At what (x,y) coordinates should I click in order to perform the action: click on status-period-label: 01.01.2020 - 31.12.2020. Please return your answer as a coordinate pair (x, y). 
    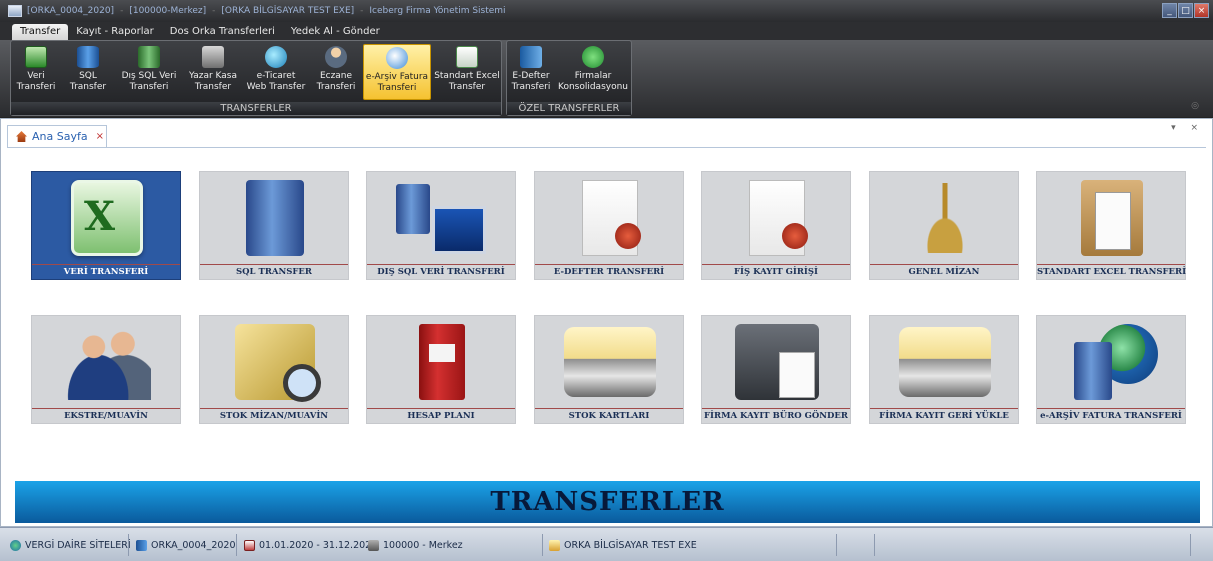
    Looking at the image, I should click on (318, 545).